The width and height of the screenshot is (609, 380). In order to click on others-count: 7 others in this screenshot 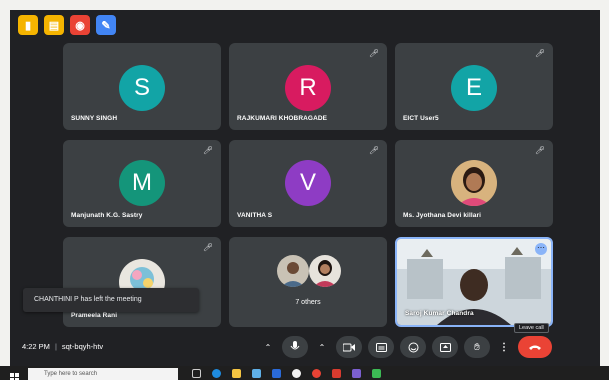, I will do `click(308, 302)`.